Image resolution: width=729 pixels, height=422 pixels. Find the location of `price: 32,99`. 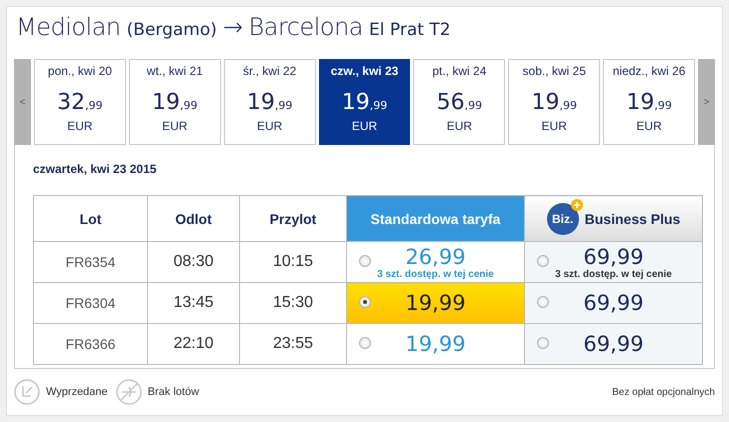

price: 32,99 is located at coordinates (80, 102).